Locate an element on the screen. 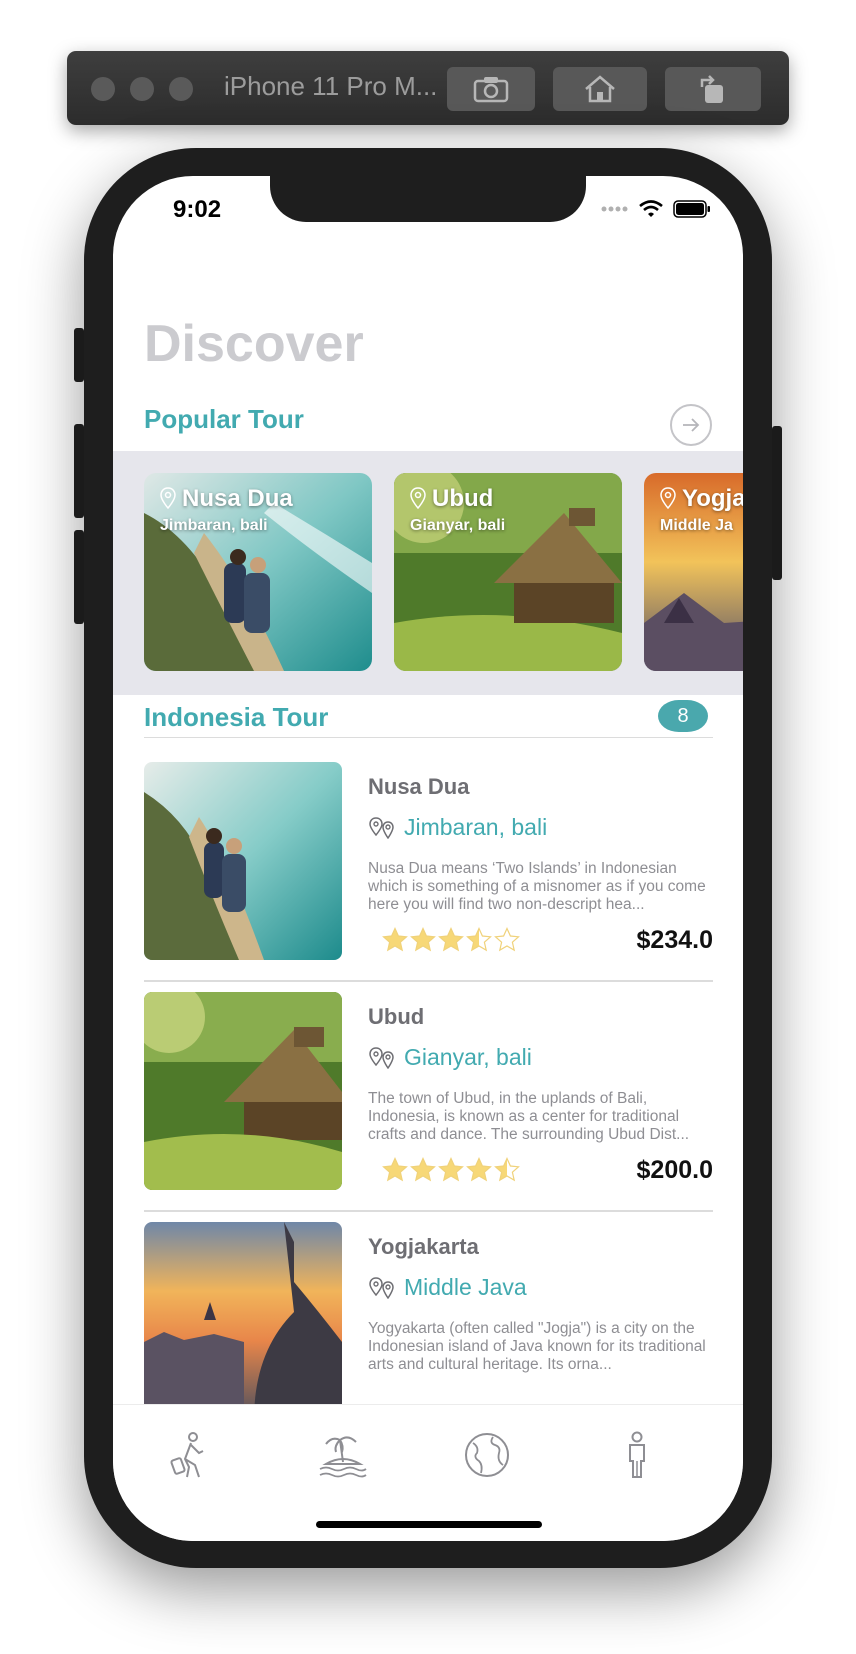 The image size is (856, 1654). popular-card-location: Jimbaran, bali is located at coordinates (214, 525).